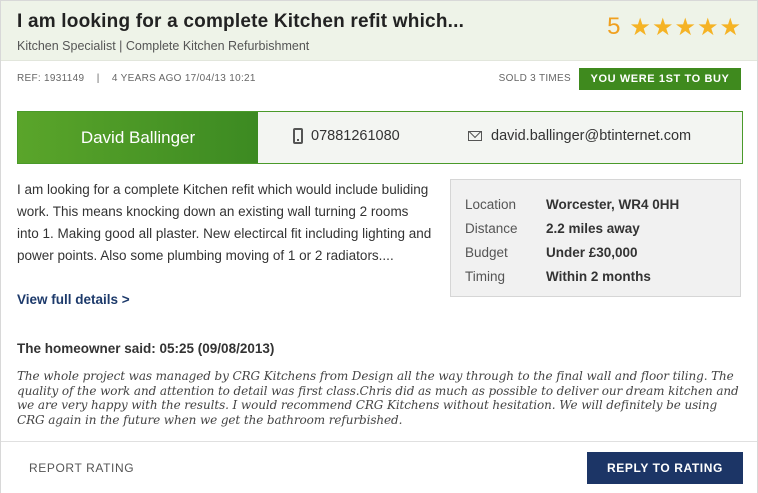 The height and width of the screenshot is (493, 758). I want to click on lead-age: 4 YEARS AGO 17/04/13 10:21, so click(183, 78).